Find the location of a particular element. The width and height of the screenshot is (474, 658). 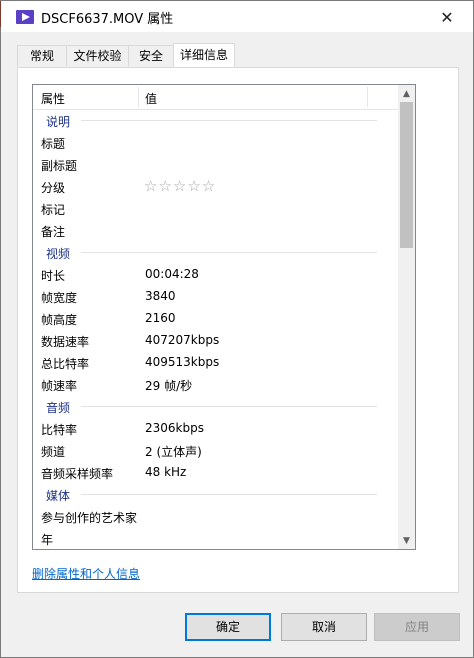

group-label: 媒体 is located at coordinates (58, 496).